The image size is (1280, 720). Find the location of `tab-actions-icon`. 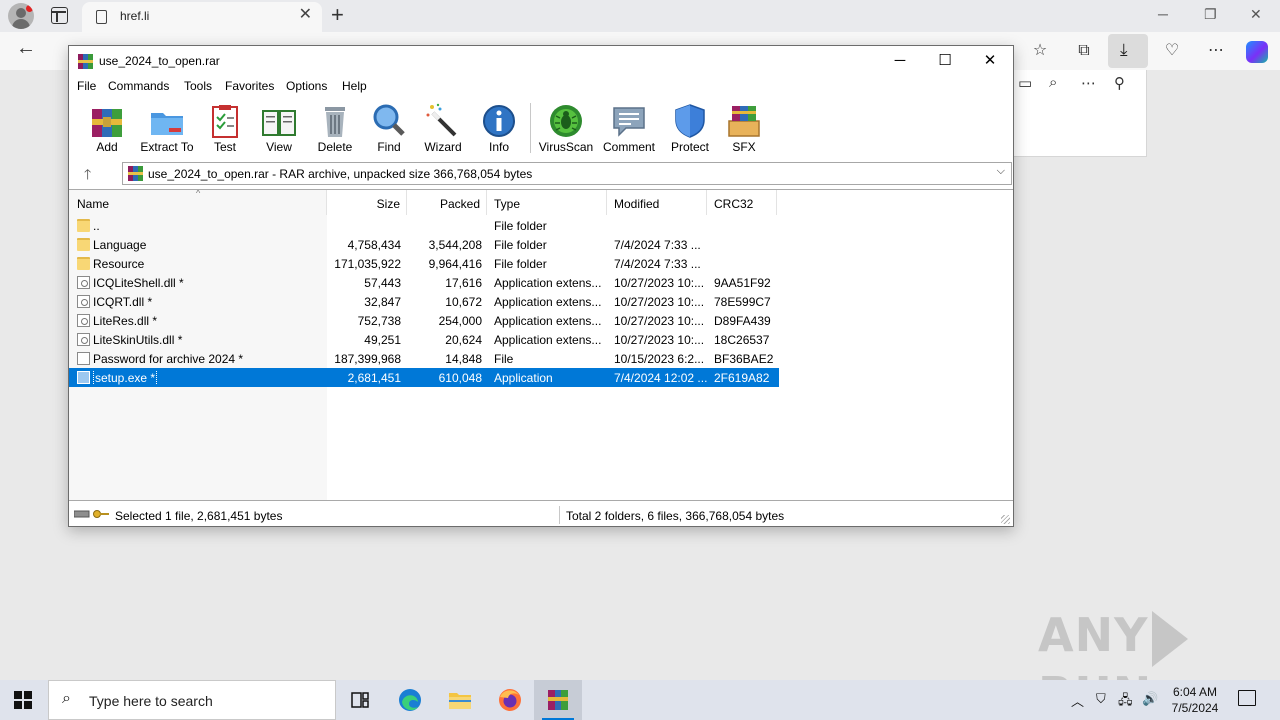

tab-actions-icon is located at coordinates (59, 15).